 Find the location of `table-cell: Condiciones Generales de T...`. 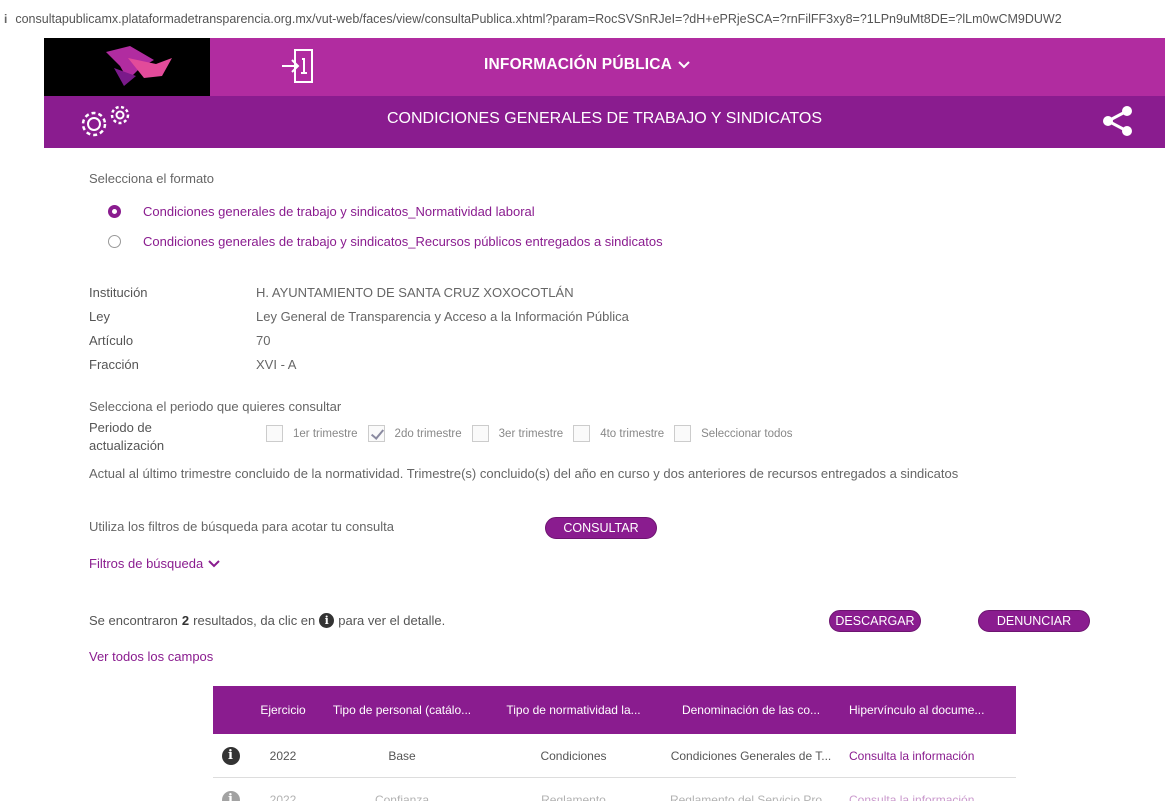

table-cell: Condiciones Generales de T... is located at coordinates (751, 755).